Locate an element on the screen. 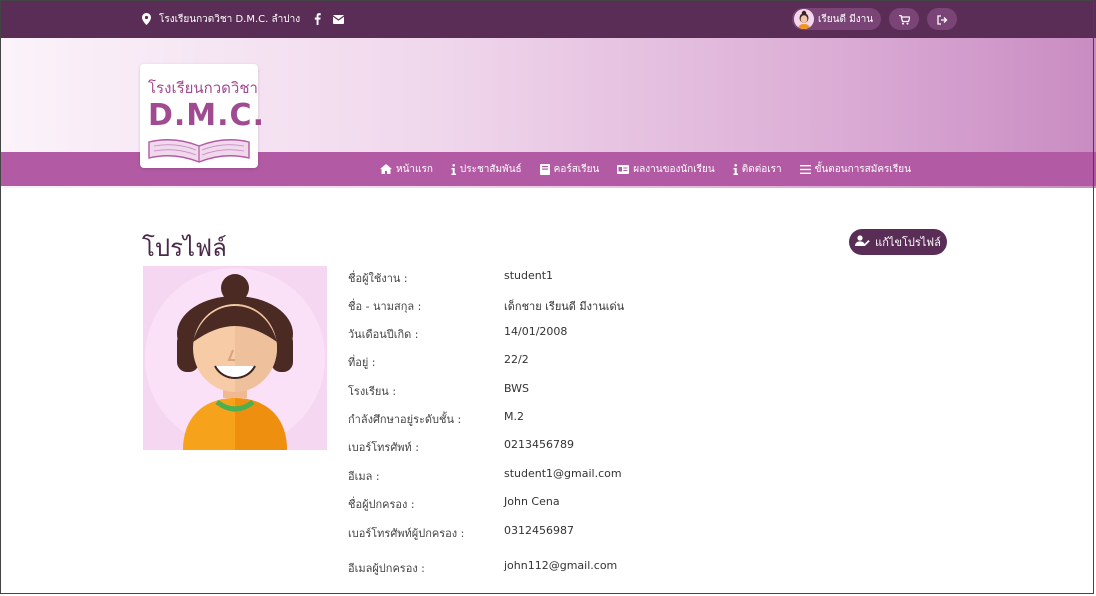 This screenshot has height=596, width=1096. map-marker-icon is located at coordinates (146, 19).